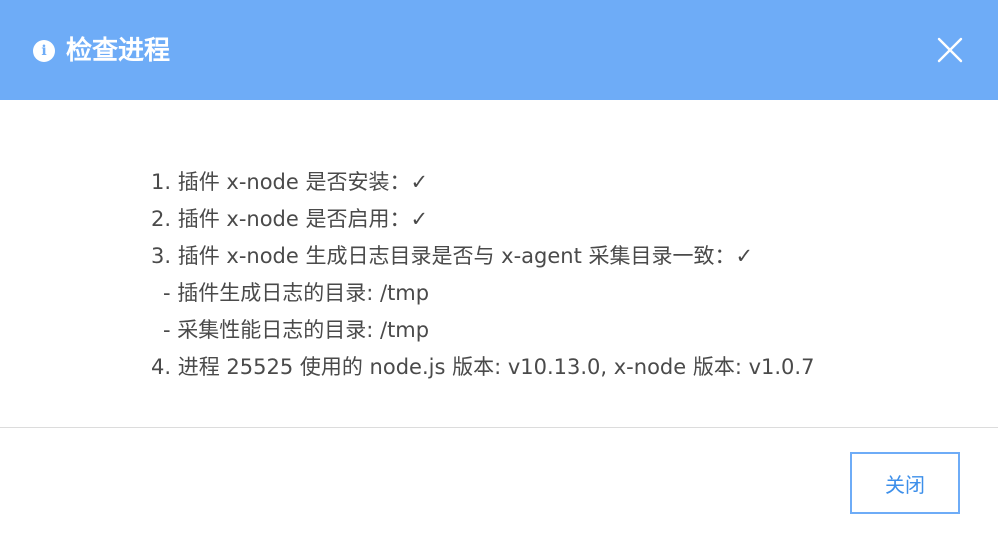 The height and width of the screenshot is (538, 998). Describe the element at coordinates (296, 293) in the screenshot. I see `check-line-plugin-log-dir: - 插件生成日志的目录: /tmp` at that location.